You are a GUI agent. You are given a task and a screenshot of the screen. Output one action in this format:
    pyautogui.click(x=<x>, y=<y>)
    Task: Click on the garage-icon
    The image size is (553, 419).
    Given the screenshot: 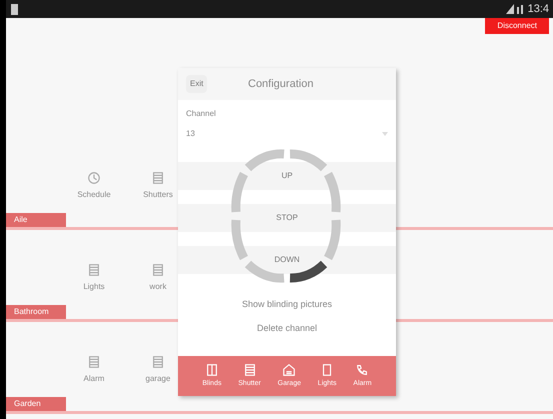 What is the action you would take?
    pyautogui.click(x=289, y=369)
    